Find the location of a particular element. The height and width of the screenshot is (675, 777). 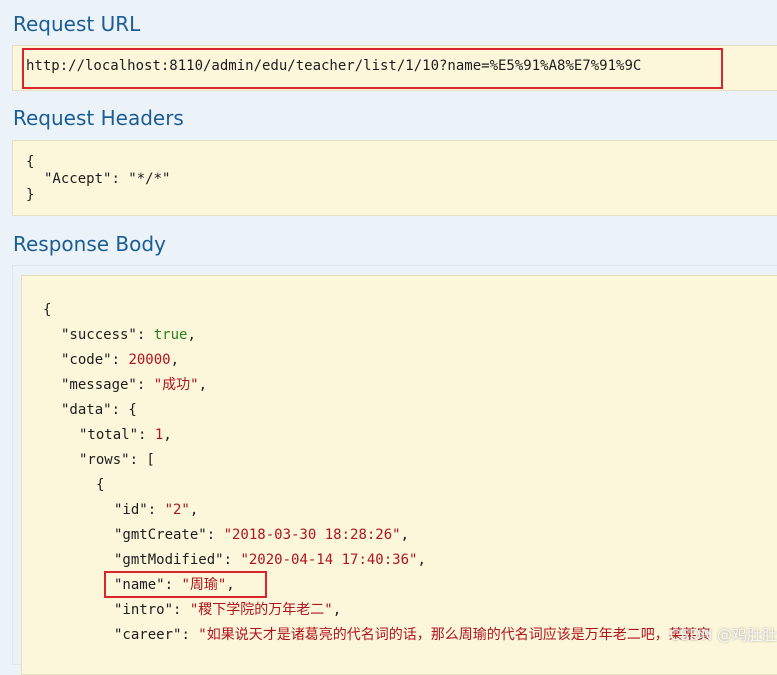

data-key: "data" is located at coordinates (86, 410).